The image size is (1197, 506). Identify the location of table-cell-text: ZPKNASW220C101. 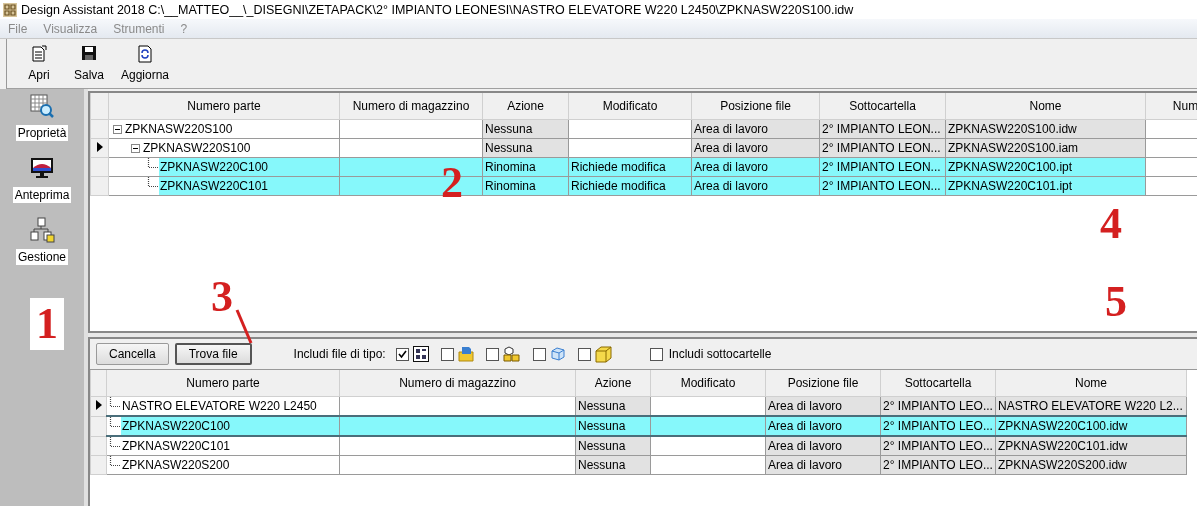
(176, 446).